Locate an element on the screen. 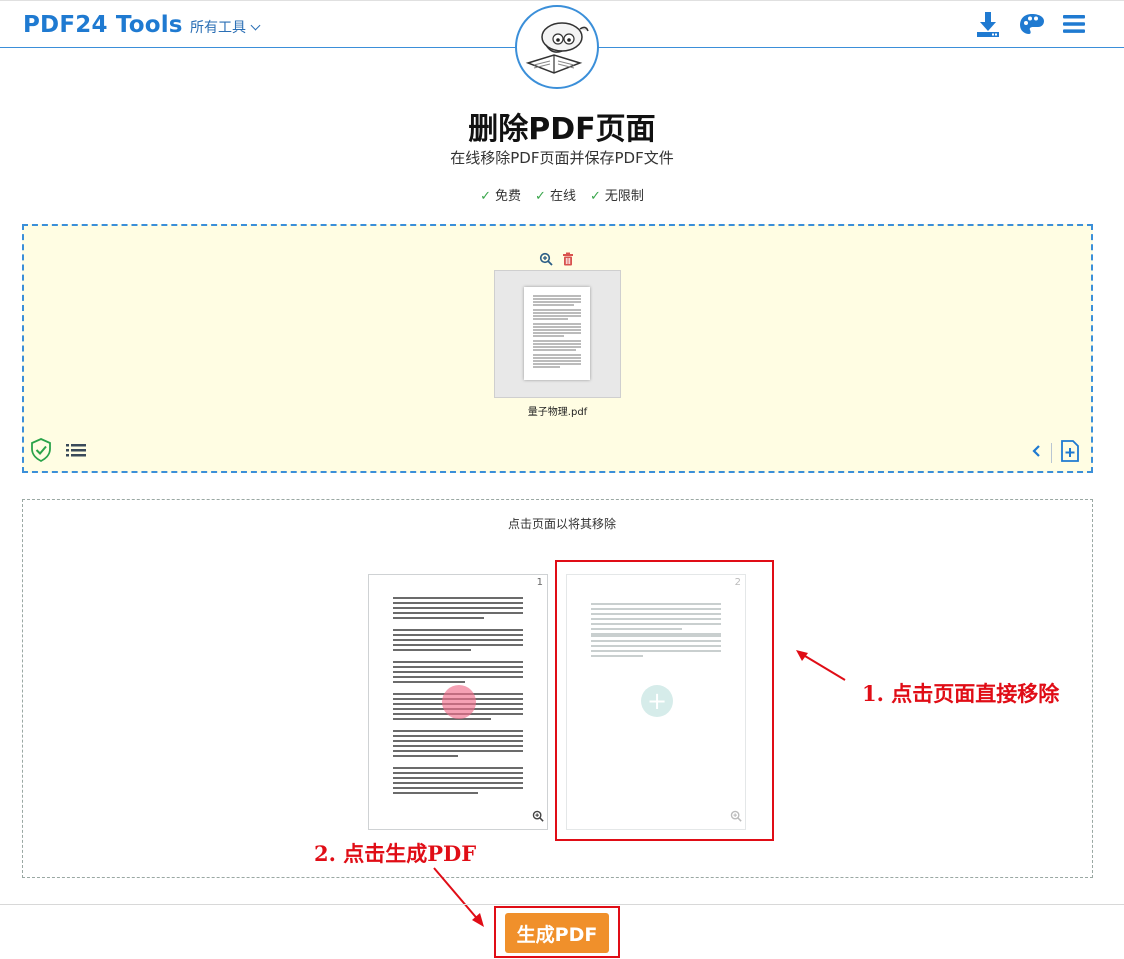 The height and width of the screenshot is (959, 1124). footer-divider is located at coordinates (562, 904).